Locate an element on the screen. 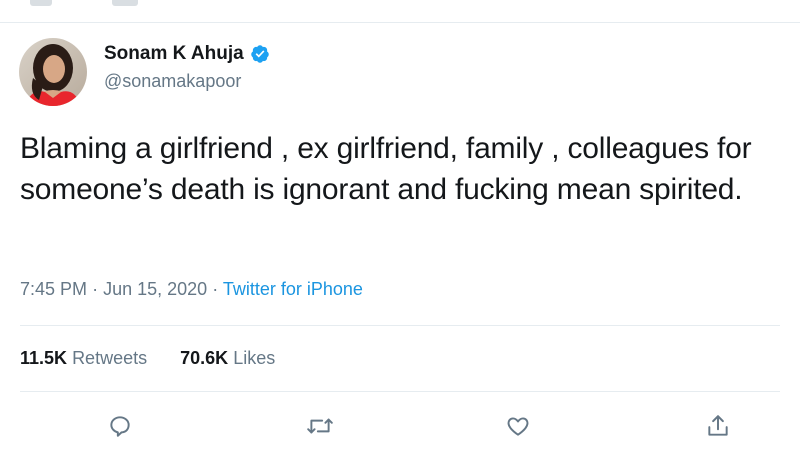 Image resolution: width=800 pixels, height=457 pixels. tweet-date: Jun 15, 2020 is located at coordinates (155, 289).